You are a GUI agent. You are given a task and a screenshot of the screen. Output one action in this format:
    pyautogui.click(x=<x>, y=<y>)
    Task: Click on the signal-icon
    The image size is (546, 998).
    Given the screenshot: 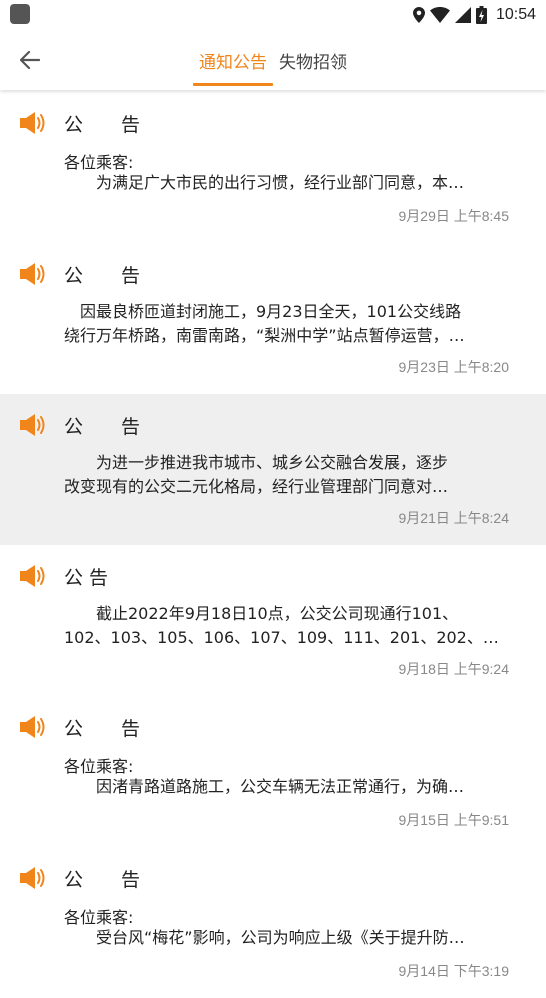 What is the action you would take?
    pyautogui.click(x=462, y=15)
    